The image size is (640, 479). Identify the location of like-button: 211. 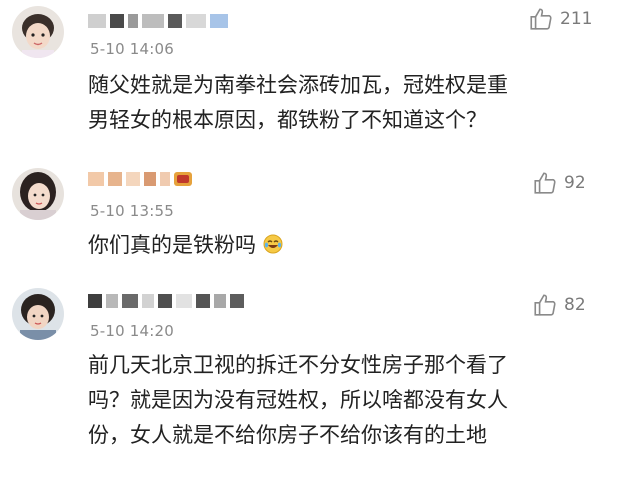
(560, 19).